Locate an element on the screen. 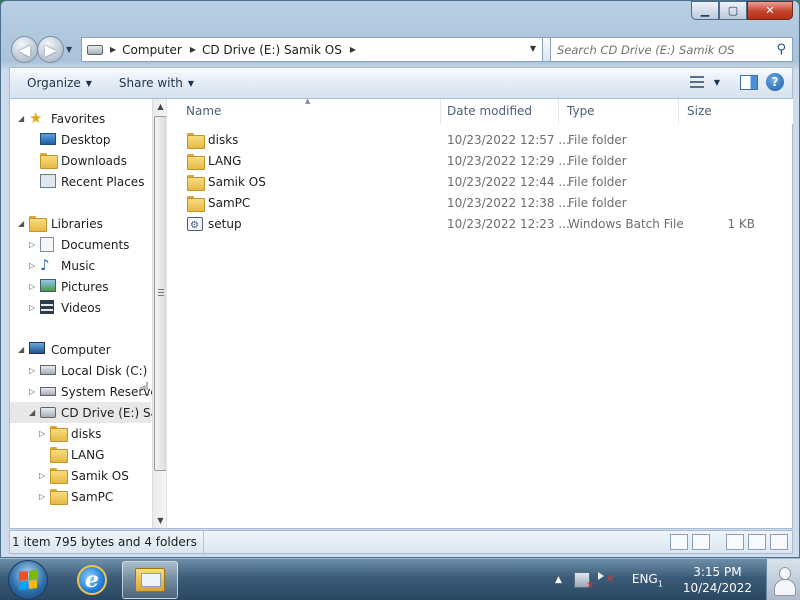 The image size is (800, 600). recent-places-icon is located at coordinates (48, 181).